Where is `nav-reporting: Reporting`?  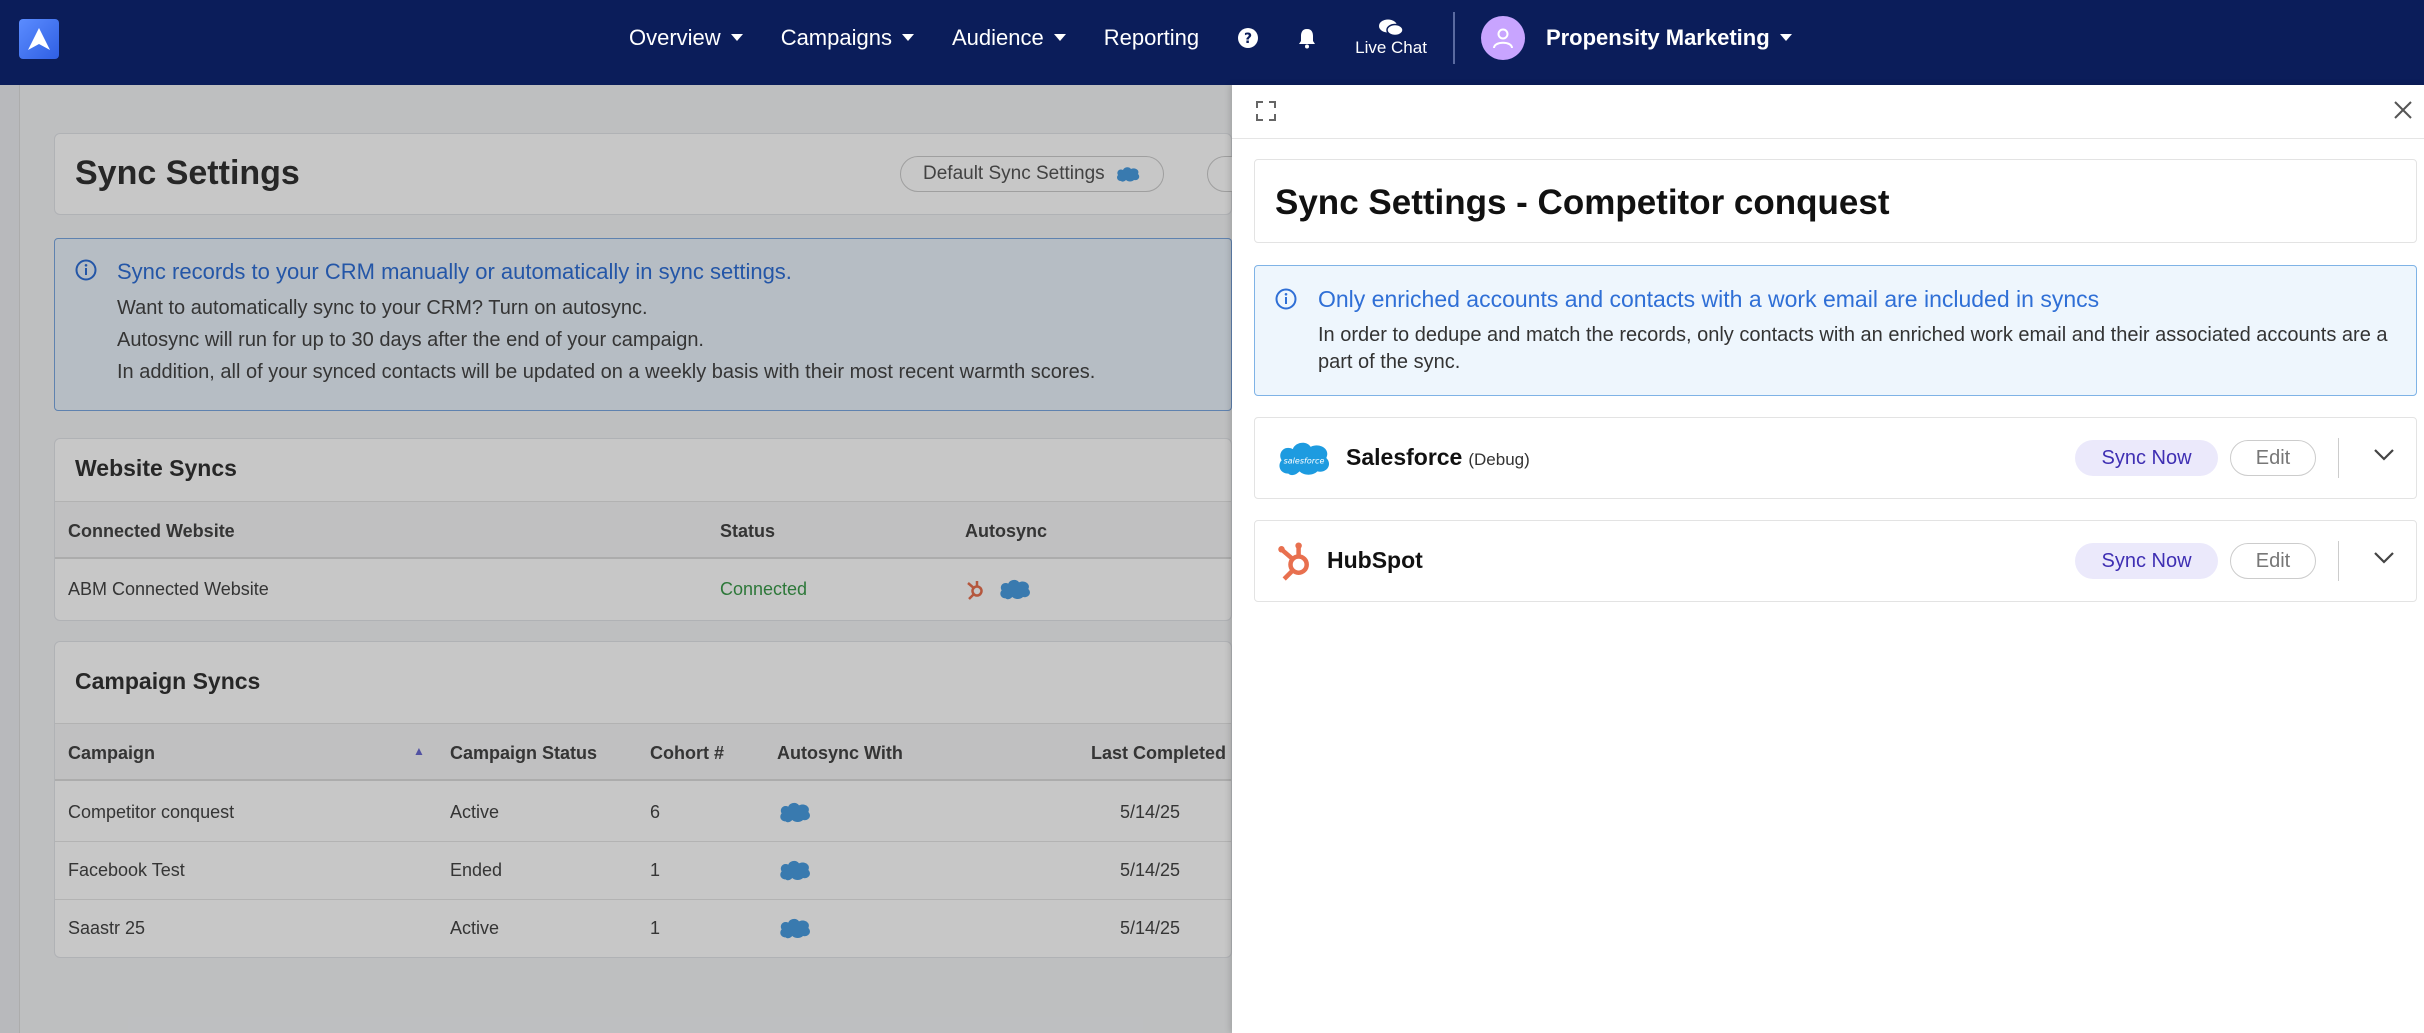
nav-reporting: Reporting is located at coordinates (1151, 38).